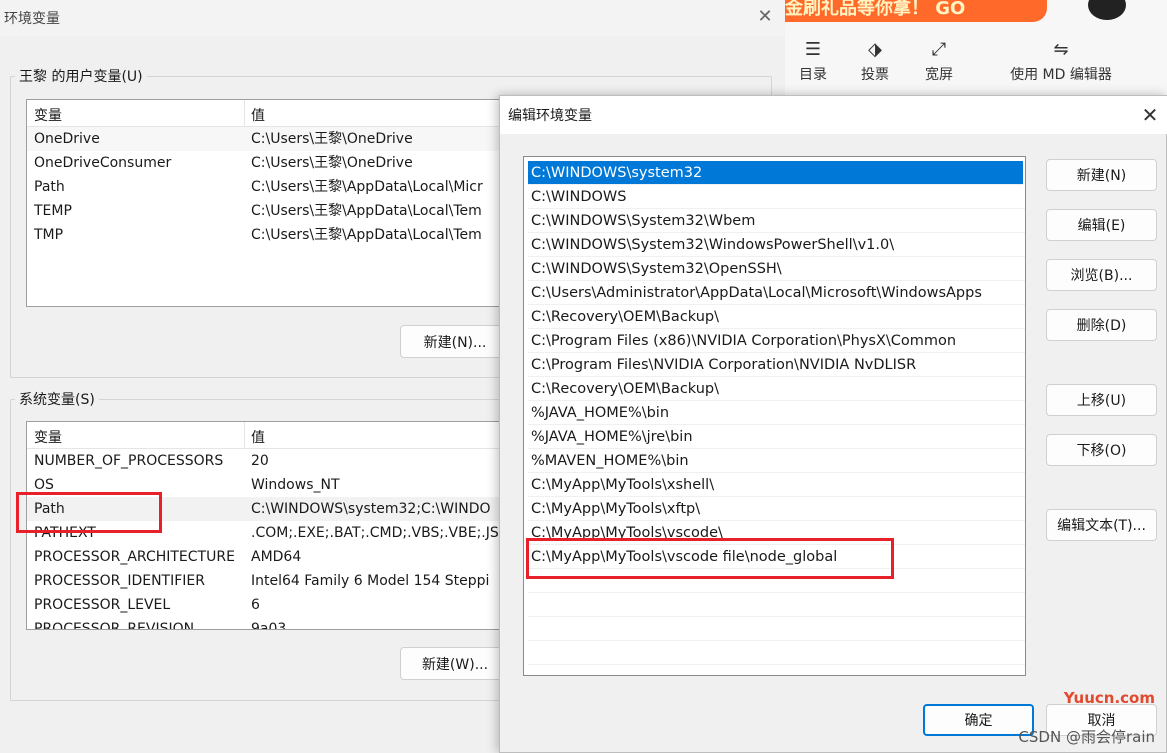 The image size is (1167, 753). Describe the element at coordinates (370, 581) in the screenshot. I see `var-value: Intel64 Family 6 Model 154 Steppi` at that location.